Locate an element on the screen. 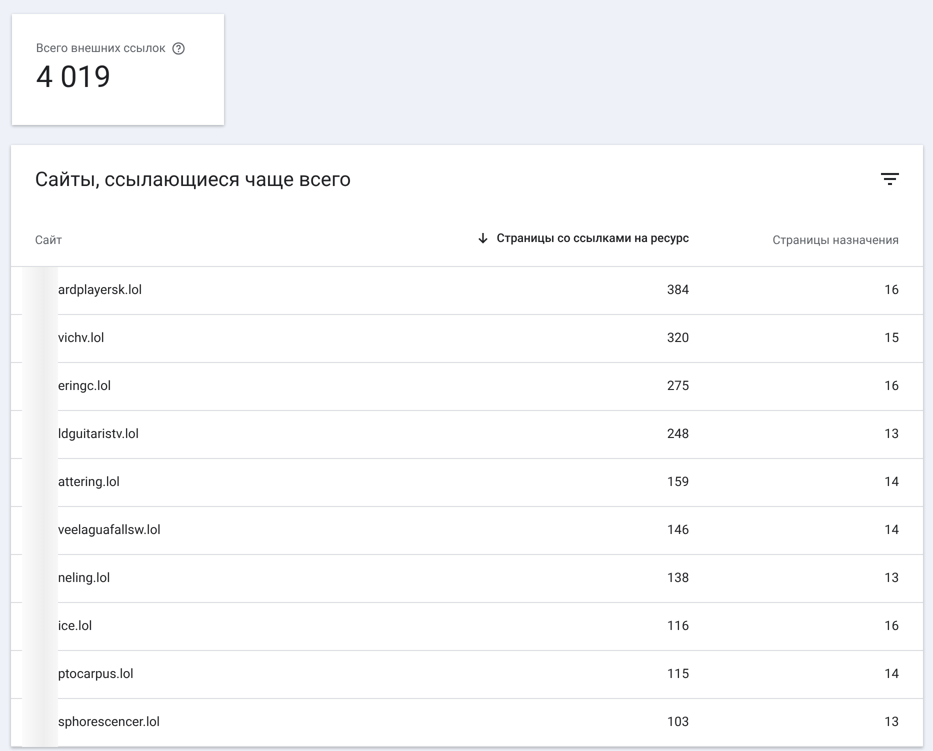  site-name: ldguitaristv.lol is located at coordinates (98, 435).